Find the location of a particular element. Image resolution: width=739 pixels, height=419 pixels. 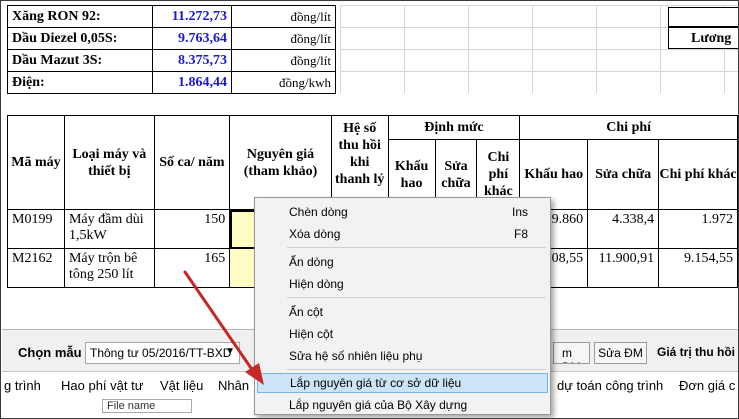

tab-nhan-cong: Nhân is located at coordinates (233, 385).